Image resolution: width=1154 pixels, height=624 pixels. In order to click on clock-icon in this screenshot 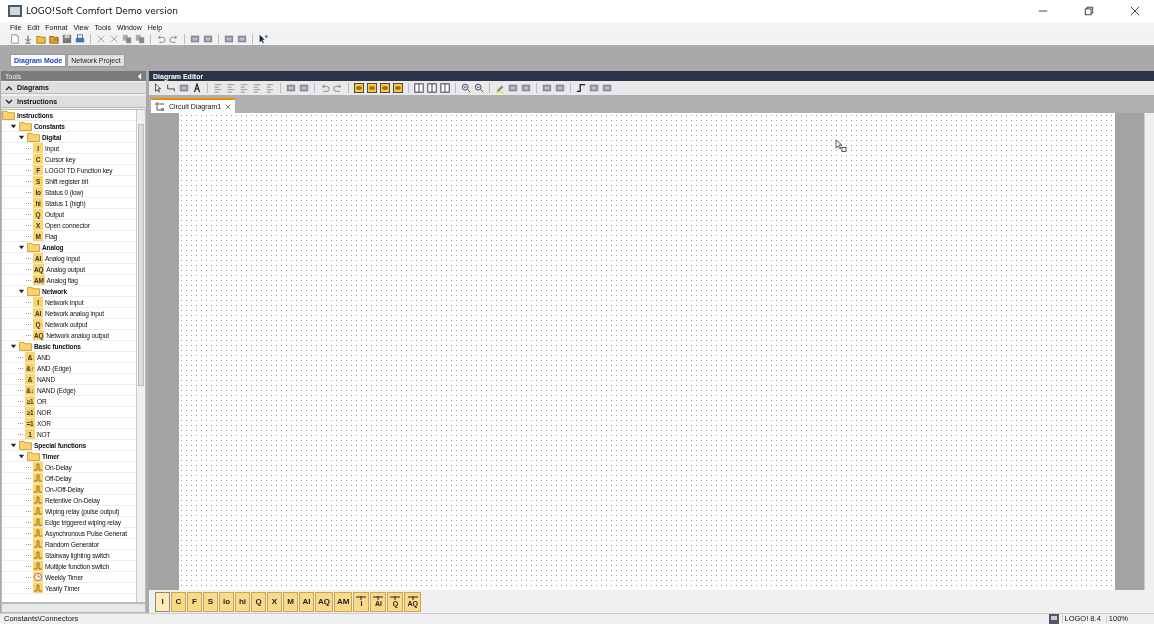, I will do `click(38, 577)`.